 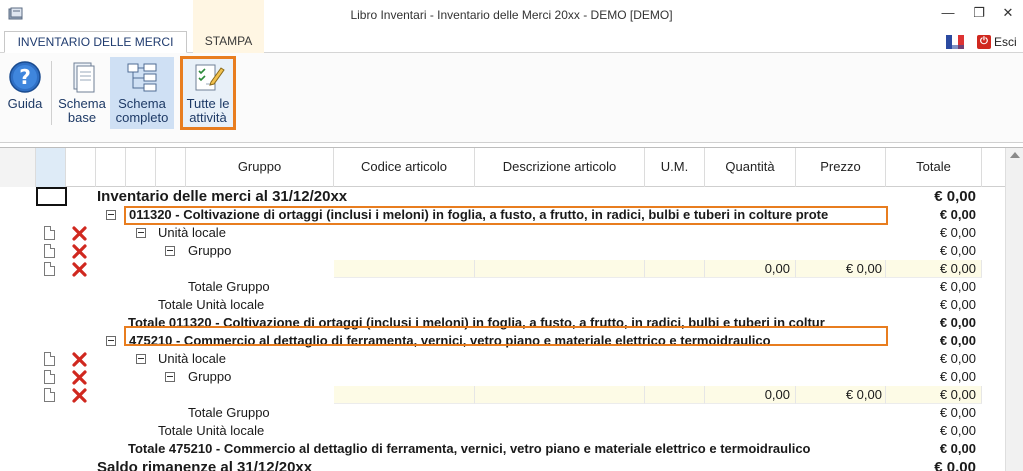 What do you see at coordinates (675, 167) in the screenshot?
I see `column-header-um: U.M.` at bounding box center [675, 167].